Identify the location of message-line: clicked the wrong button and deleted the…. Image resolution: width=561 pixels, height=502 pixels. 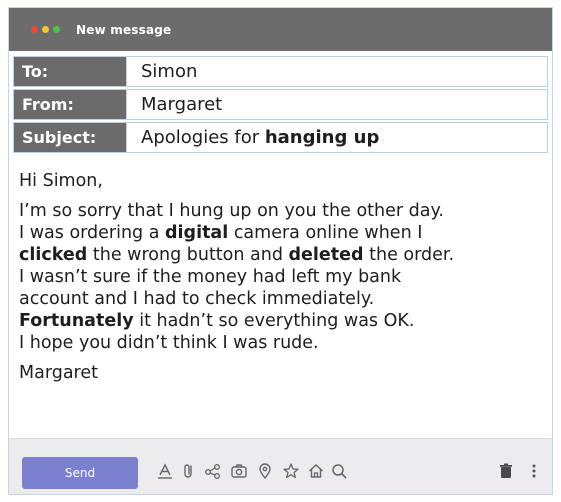
(281, 255).